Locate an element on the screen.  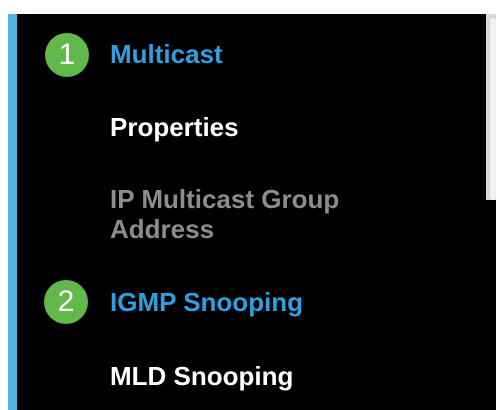
nav-accent-bar is located at coordinates (12, 212).